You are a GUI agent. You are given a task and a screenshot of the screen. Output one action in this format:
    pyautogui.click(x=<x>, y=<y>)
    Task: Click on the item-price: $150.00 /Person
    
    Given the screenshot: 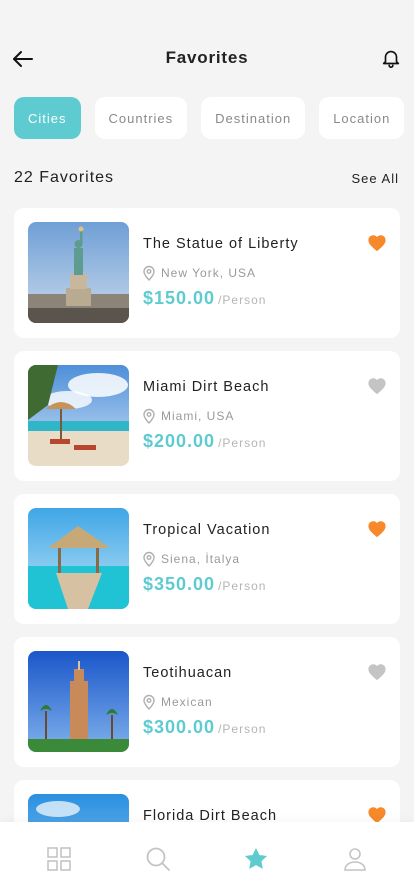 What is the action you would take?
    pyautogui.click(x=204, y=298)
    